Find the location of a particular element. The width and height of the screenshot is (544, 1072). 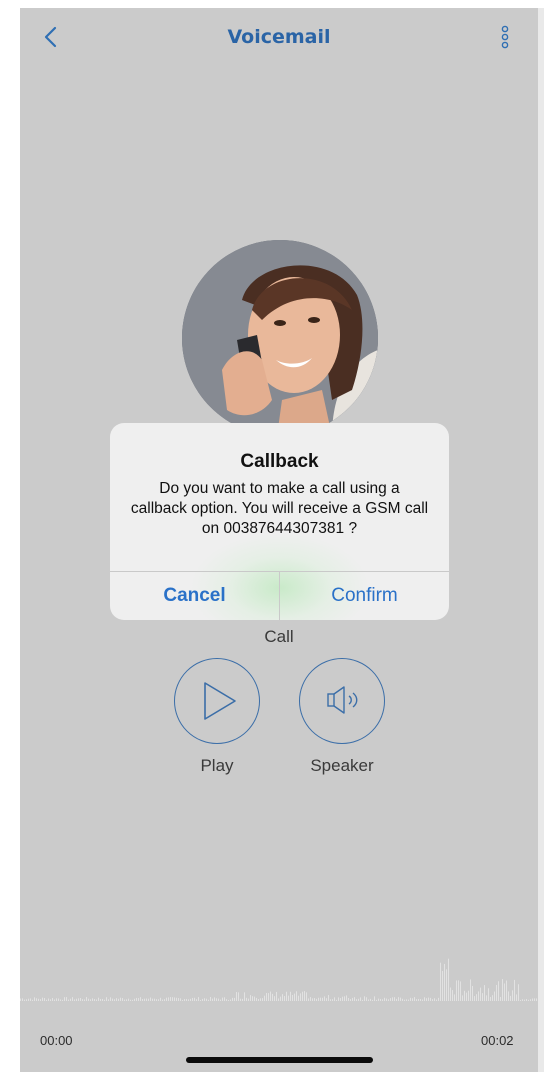

elapsed-time: 00:00 is located at coordinates (56, 1040).